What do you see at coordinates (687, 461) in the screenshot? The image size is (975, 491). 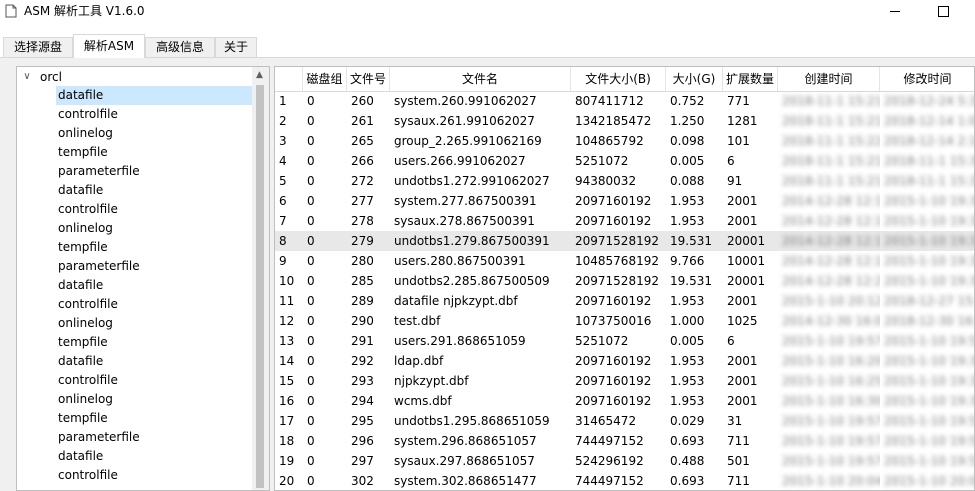 I see `cell-size-gb: 0.488` at bounding box center [687, 461].